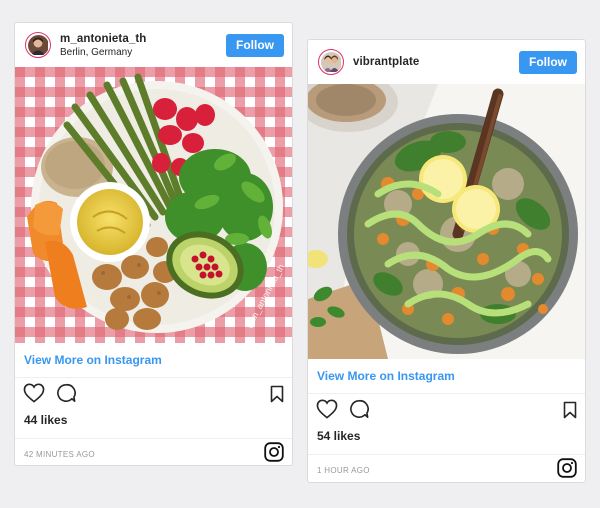 The height and width of the screenshot is (508, 600). What do you see at coordinates (437, 470) in the screenshot?
I see `timestamp: 1 HOUR AGO` at bounding box center [437, 470].